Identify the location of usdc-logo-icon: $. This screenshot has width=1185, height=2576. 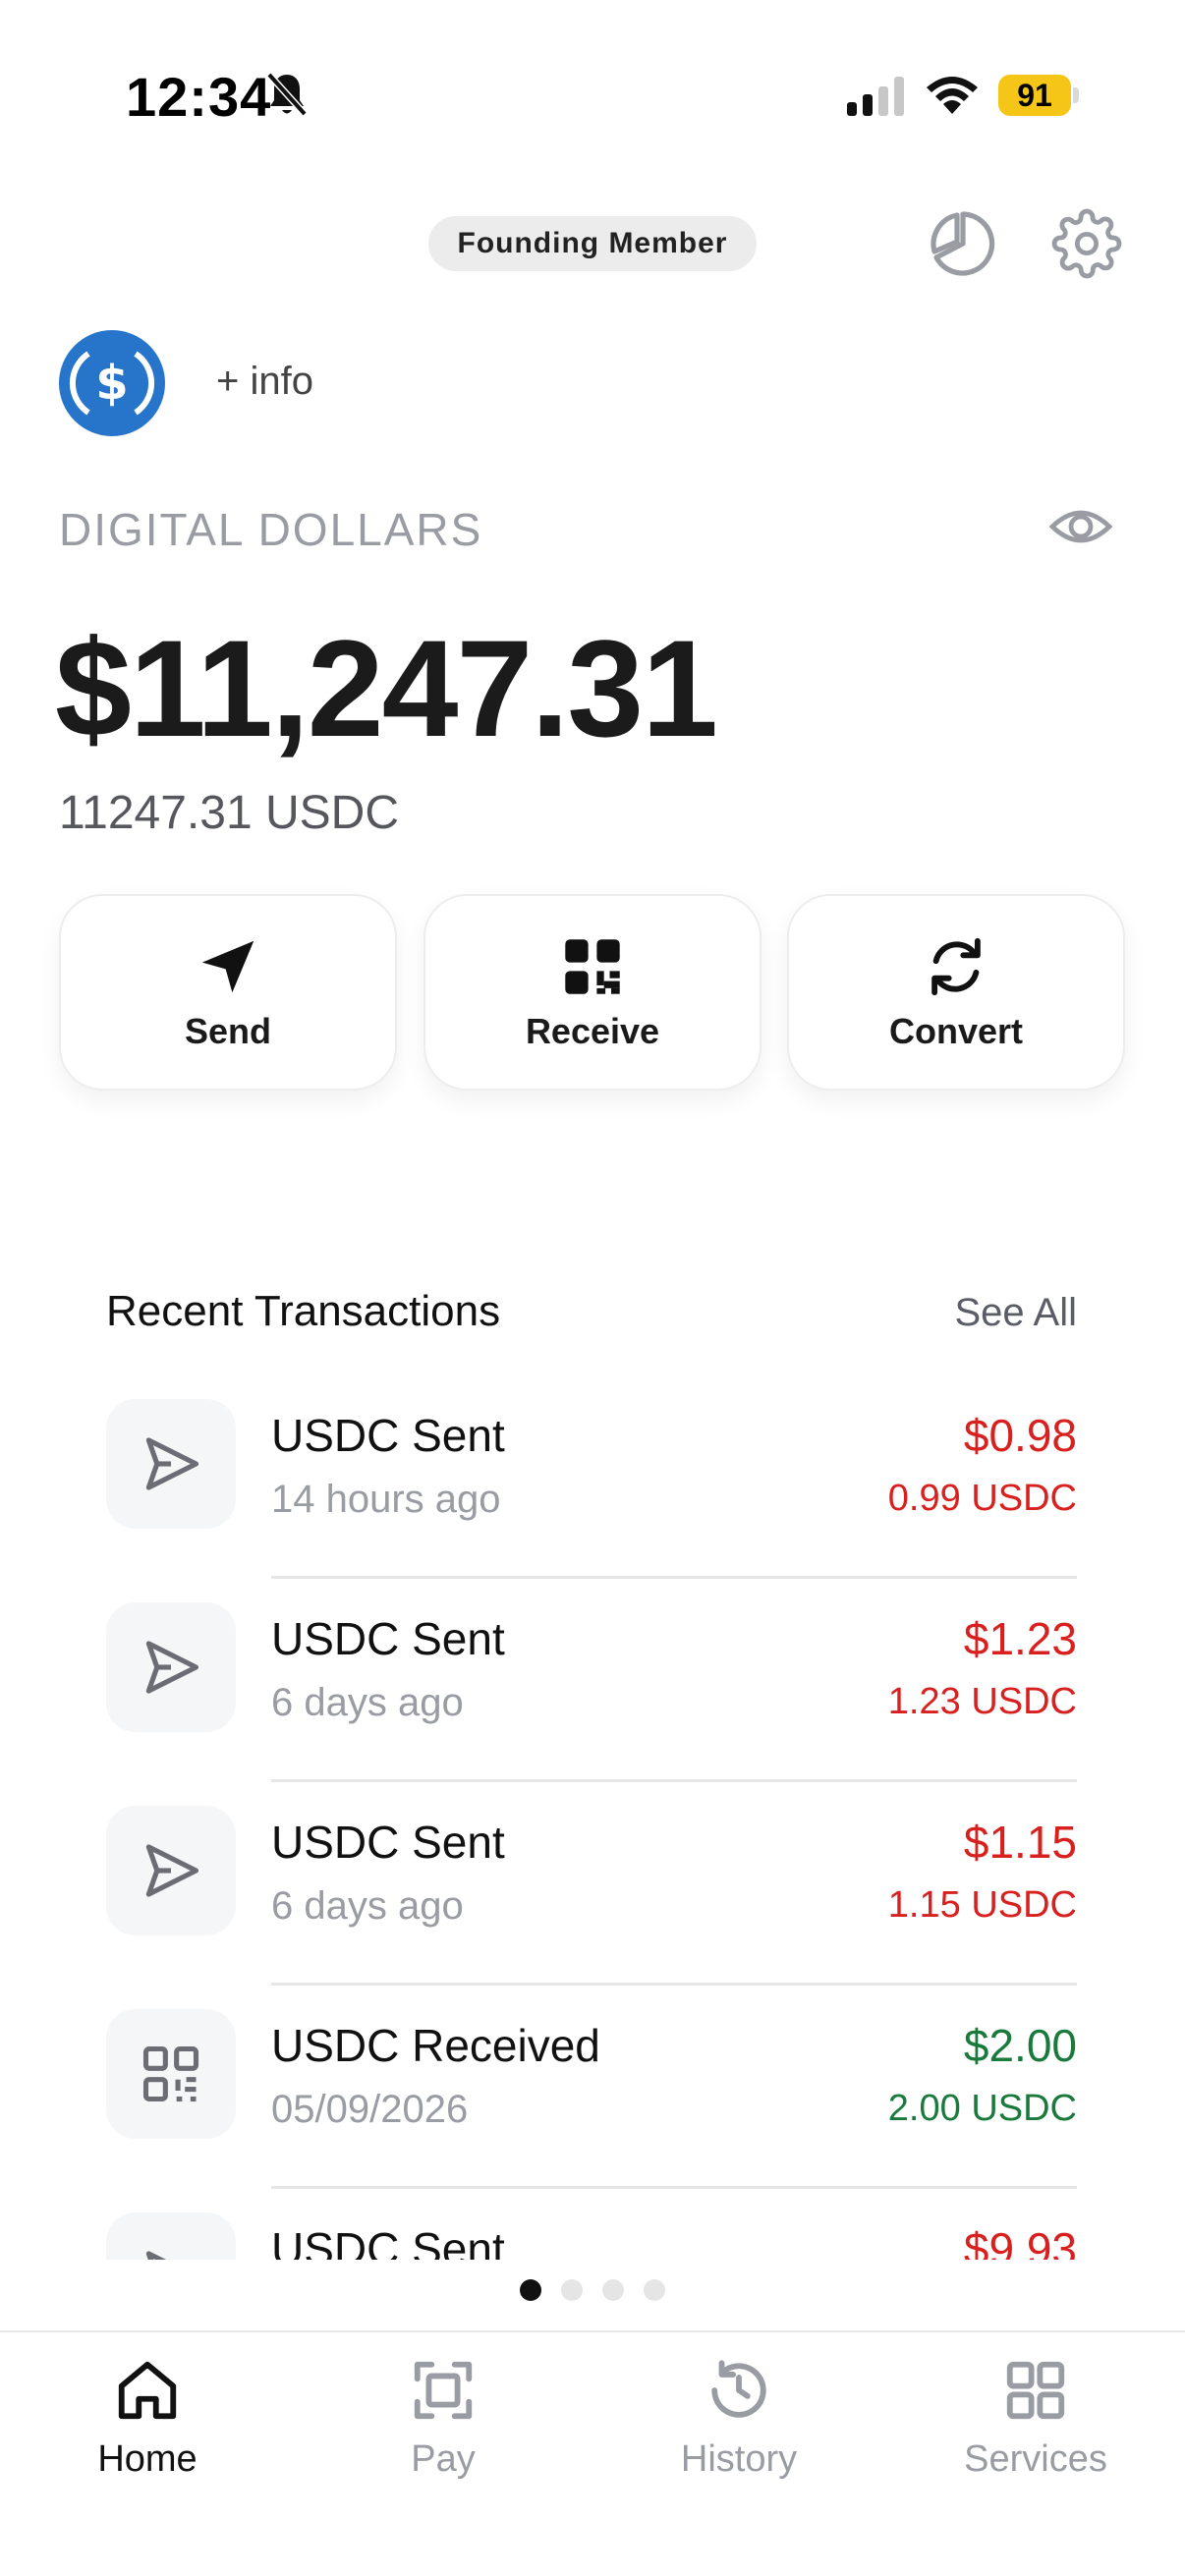
(112, 383).